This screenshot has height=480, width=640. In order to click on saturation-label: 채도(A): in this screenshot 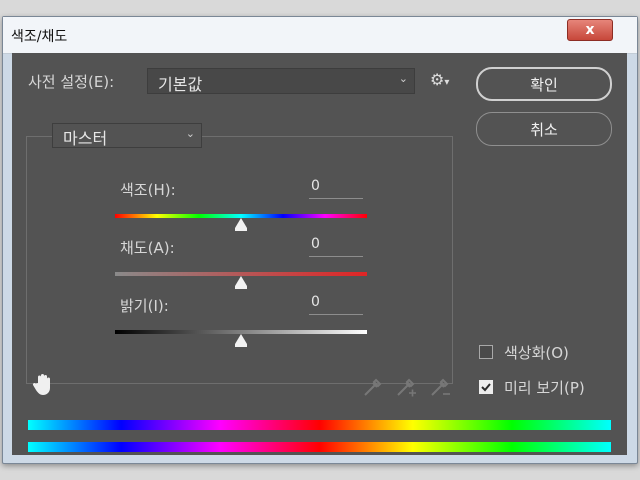, I will do `click(147, 248)`.